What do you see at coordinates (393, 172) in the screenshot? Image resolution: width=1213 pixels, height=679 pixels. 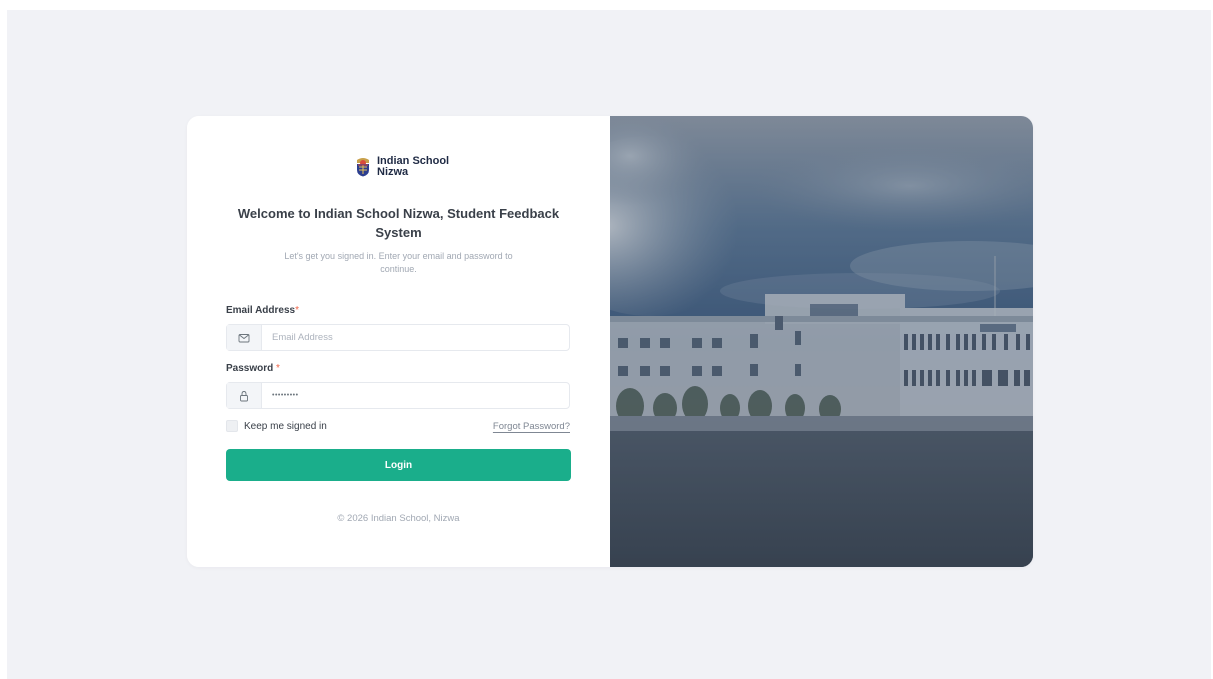 I see `school-logo-line2: Nizwa` at bounding box center [393, 172].